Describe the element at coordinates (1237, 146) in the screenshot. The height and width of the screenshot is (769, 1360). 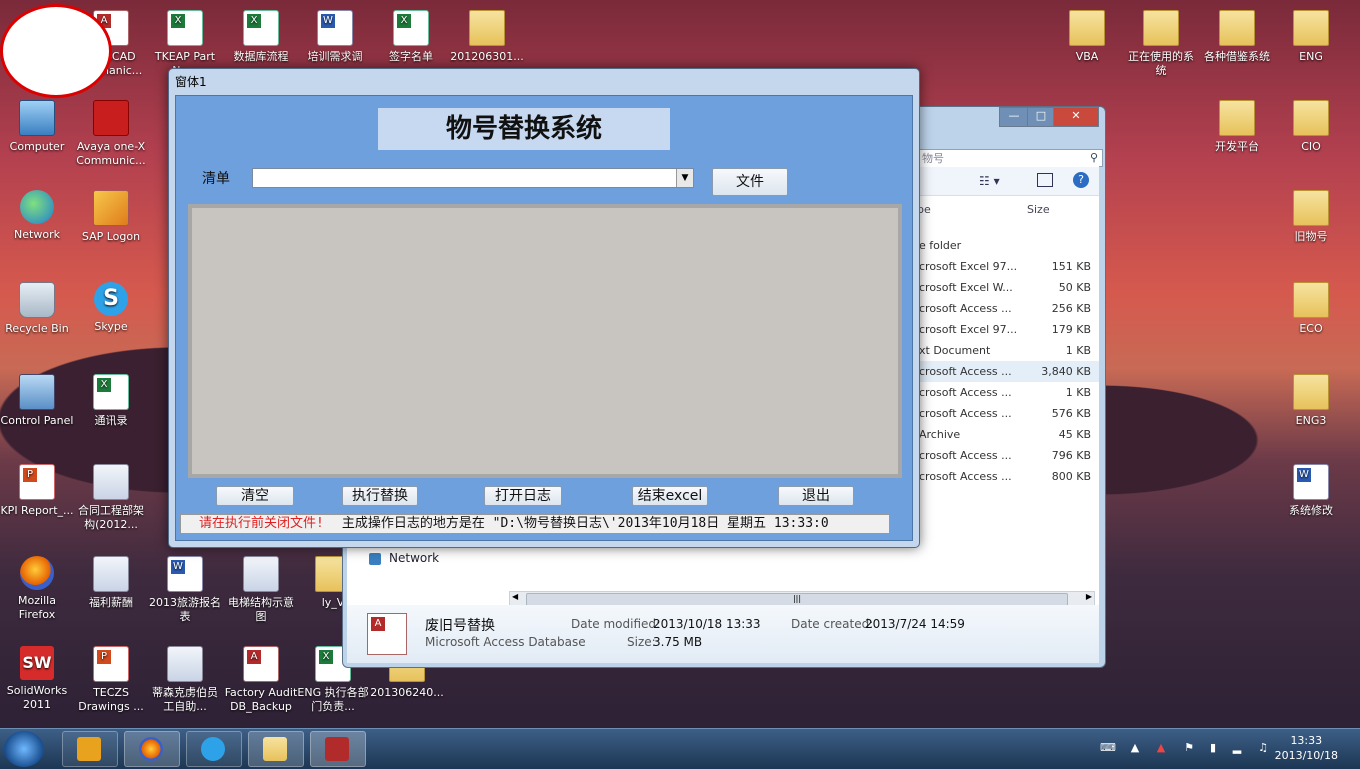
I see `desktop-icon-label: 开发平台` at that location.